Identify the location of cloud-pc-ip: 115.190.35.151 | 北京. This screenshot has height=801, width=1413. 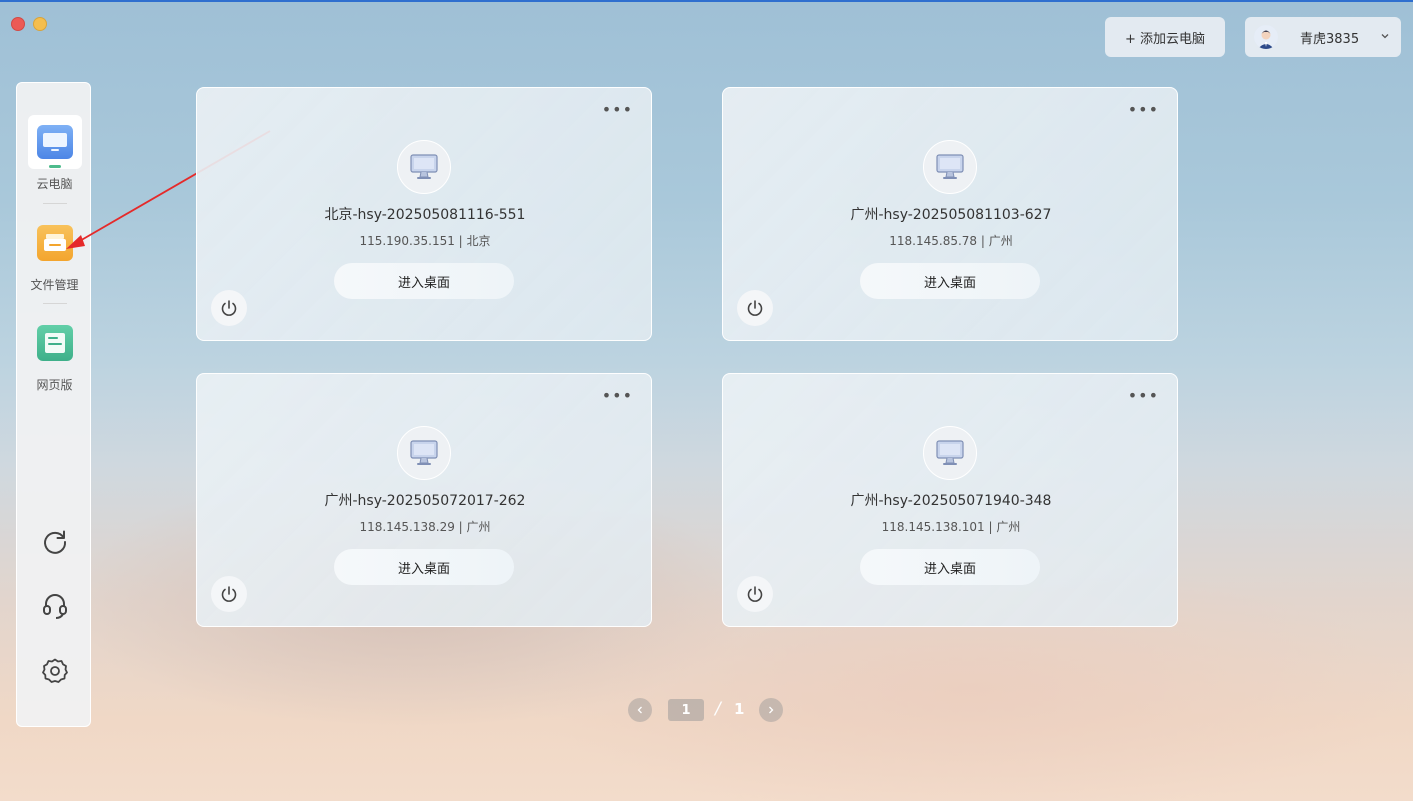
(425, 241).